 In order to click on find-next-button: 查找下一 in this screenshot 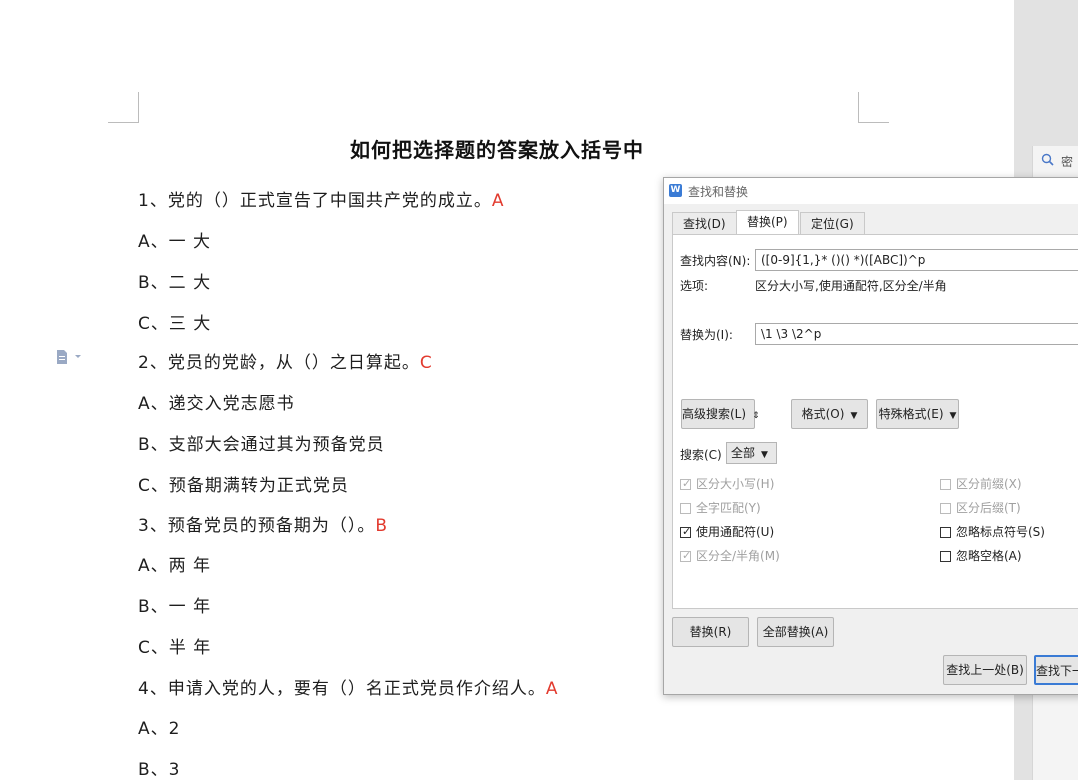, I will do `click(1056, 670)`.